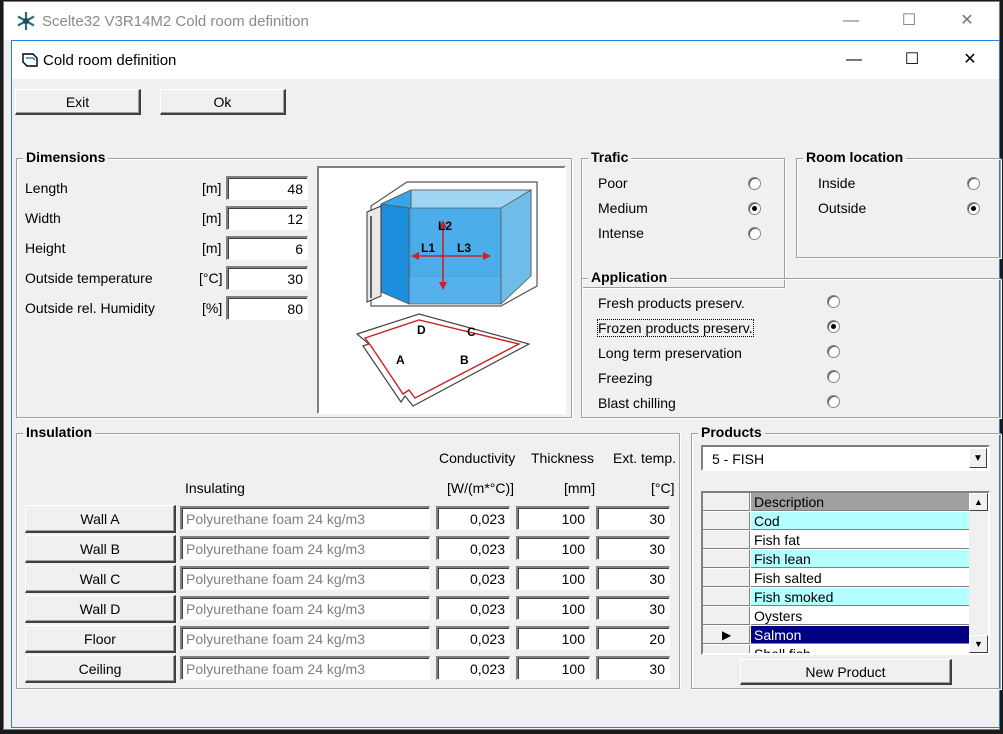 The image size is (1003, 734). What do you see at coordinates (477, 458) in the screenshot?
I see `conductivity-header: Conductivity` at bounding box center [477, 458].